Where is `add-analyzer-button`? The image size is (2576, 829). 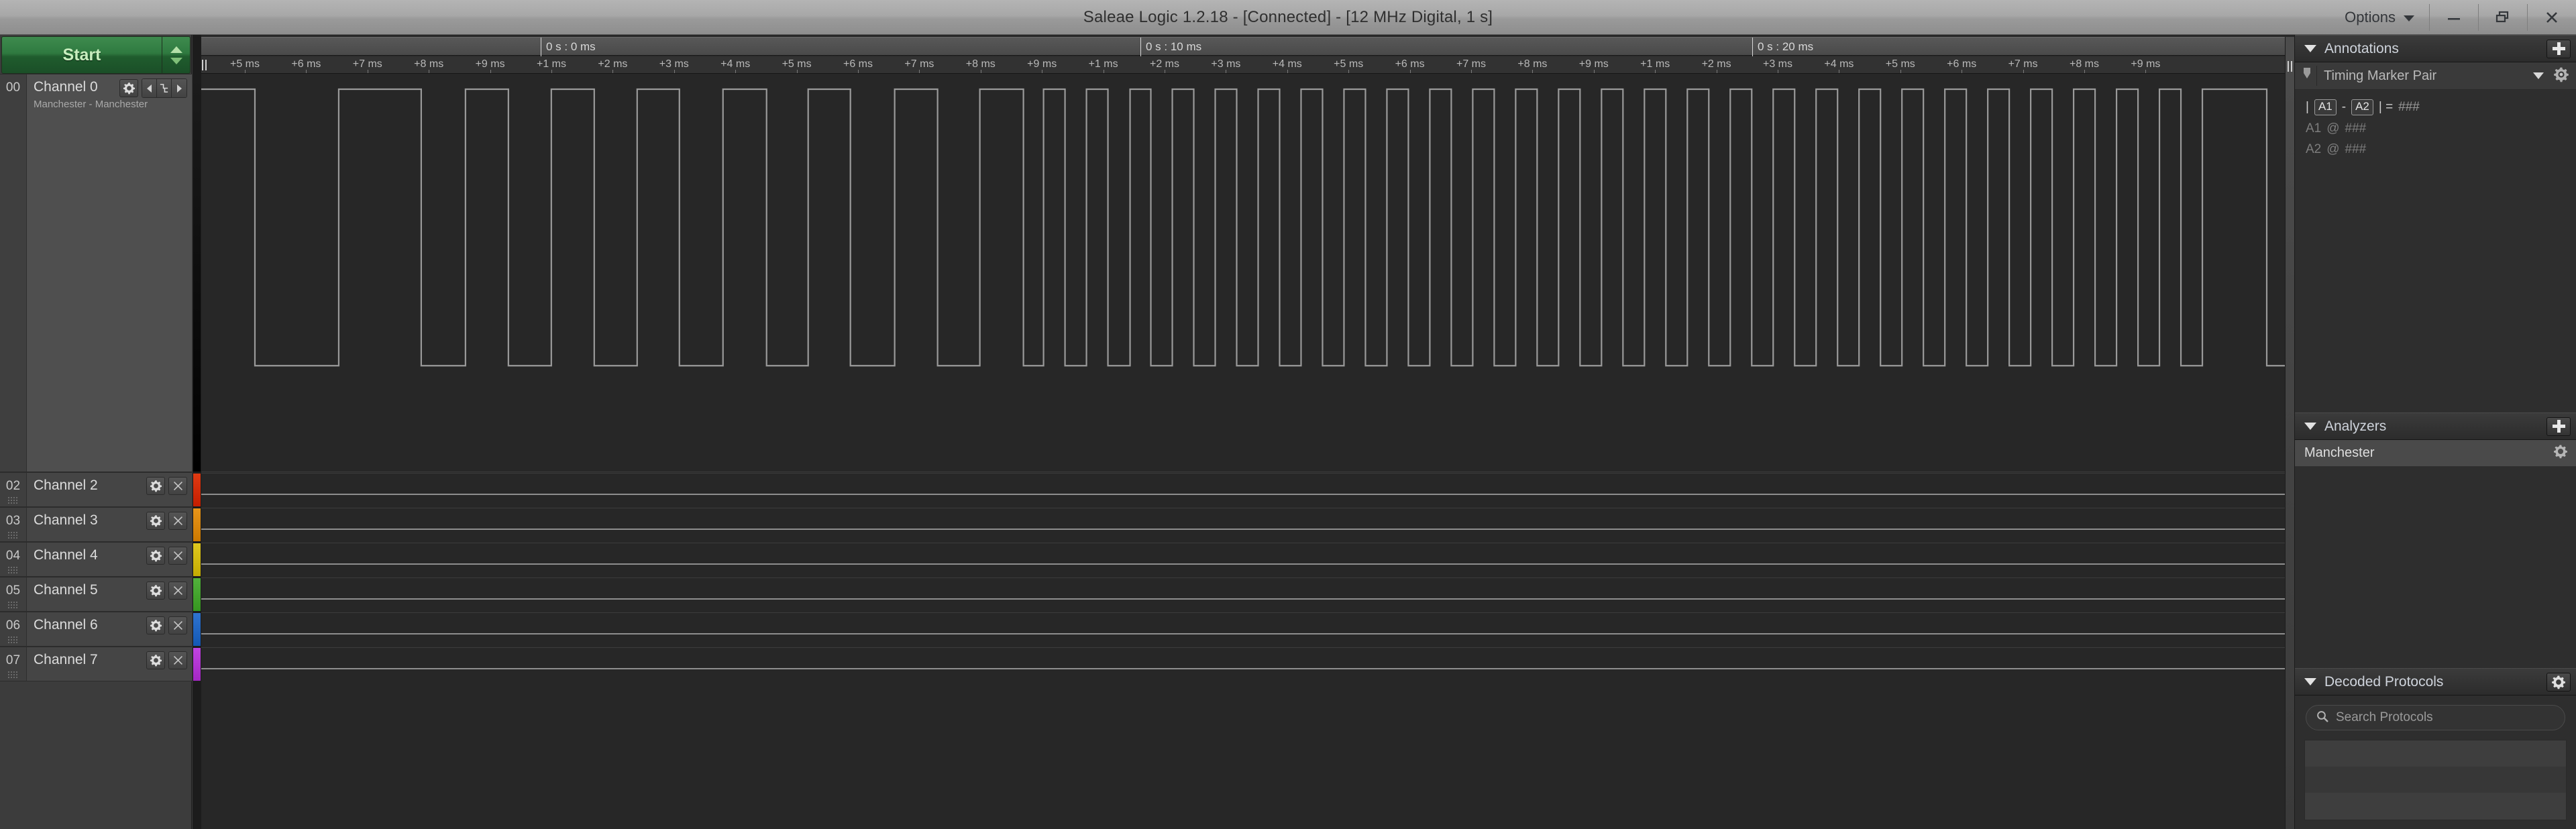 add-analyzer-button is located at coordinates (2558, 426).